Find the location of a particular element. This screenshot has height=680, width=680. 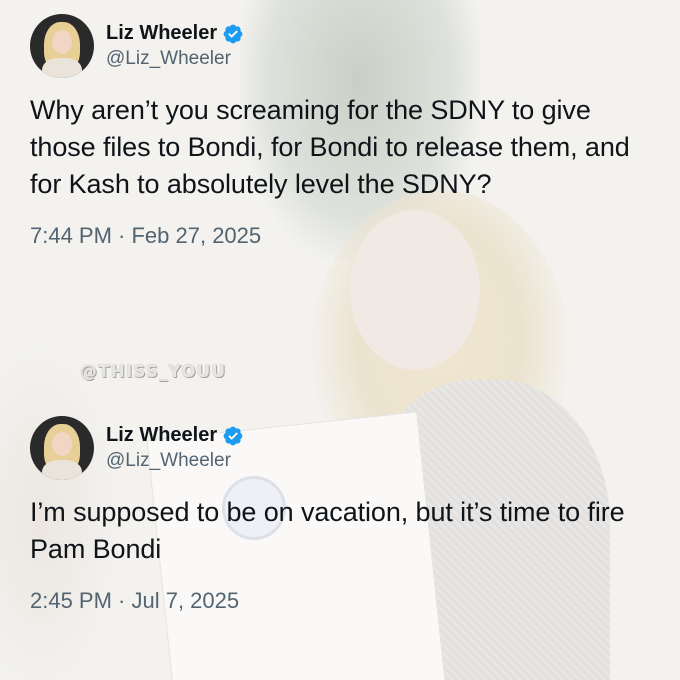

watermark: @THISS_YOUU is located at coordinates (153, 372).